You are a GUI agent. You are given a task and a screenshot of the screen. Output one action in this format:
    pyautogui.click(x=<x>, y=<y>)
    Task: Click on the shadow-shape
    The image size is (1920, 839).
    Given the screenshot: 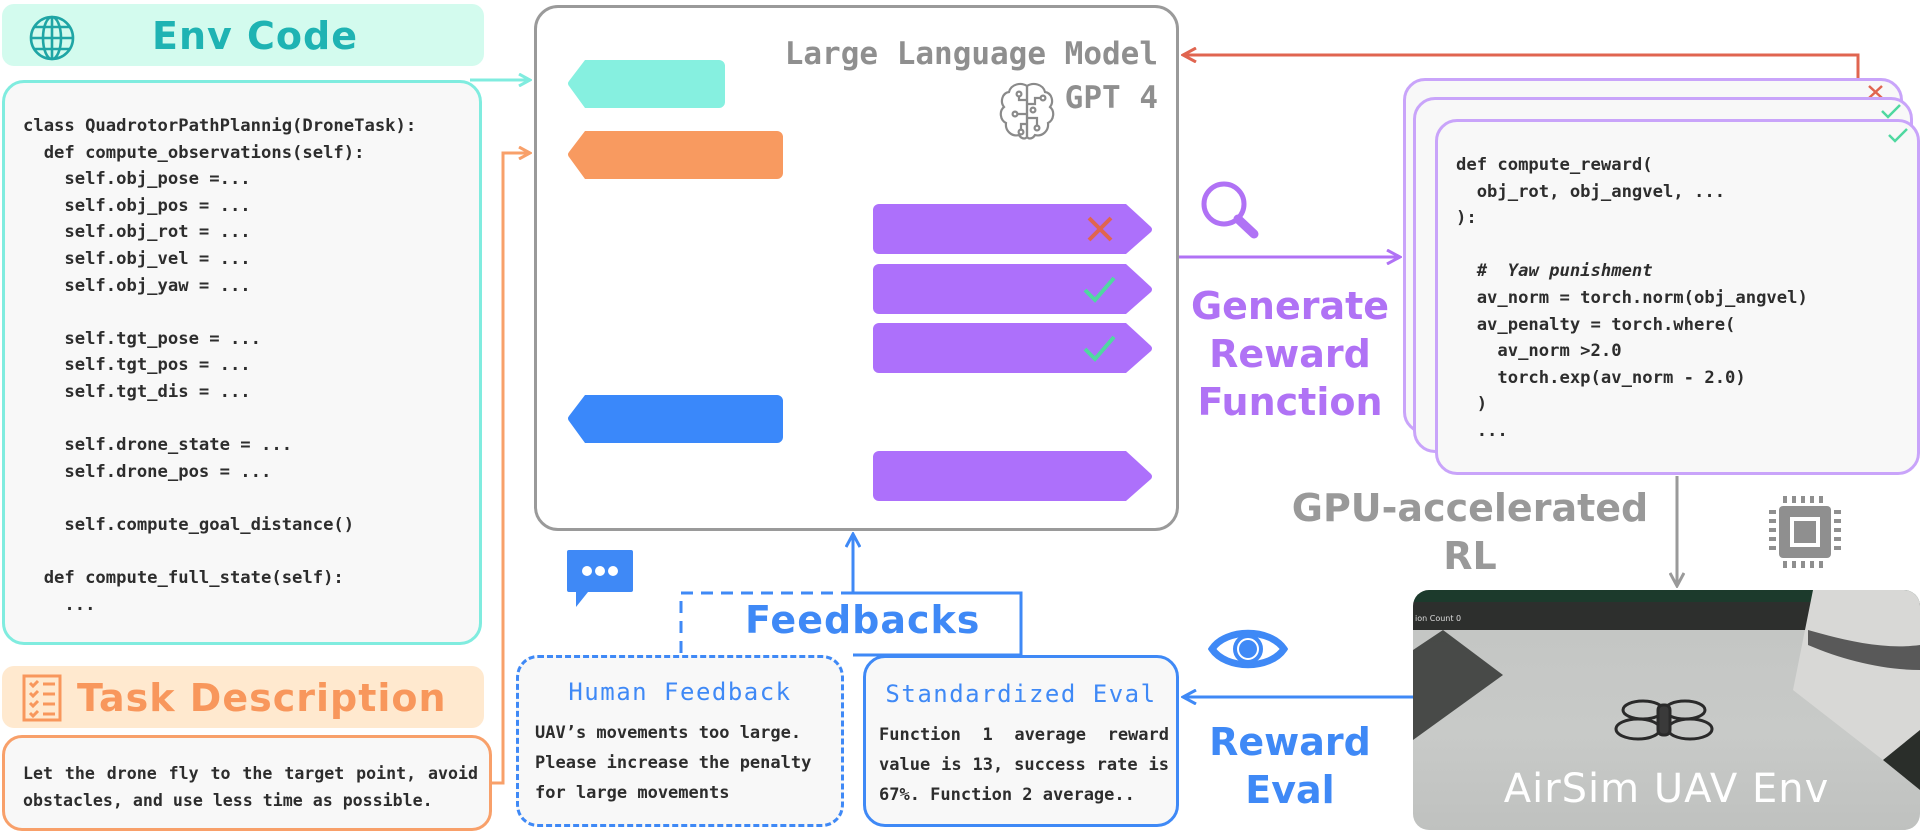 What is the action you would take?
    pyautogui.click(x=1458, y=685)
    